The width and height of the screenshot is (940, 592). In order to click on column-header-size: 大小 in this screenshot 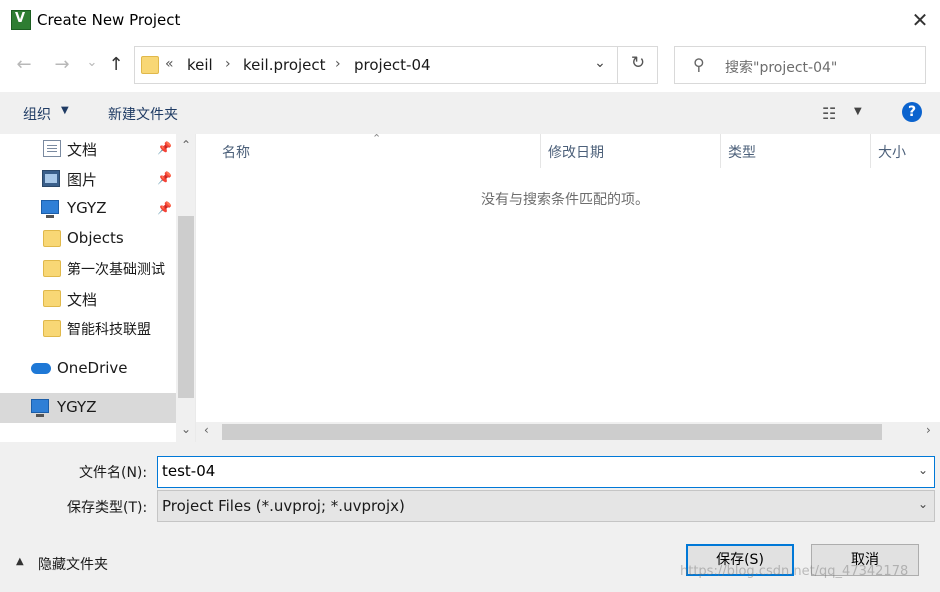, I will do `click(892, 152)`.